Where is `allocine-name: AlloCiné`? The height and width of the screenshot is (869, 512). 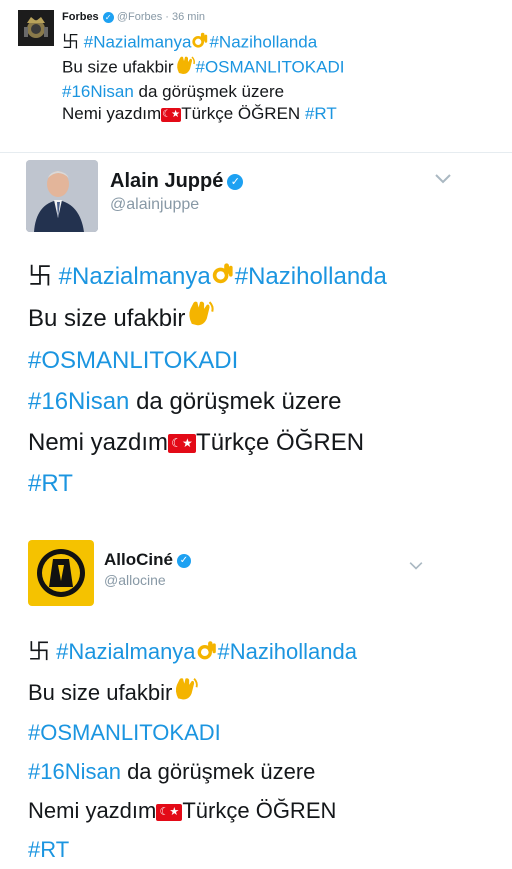
allocine-name: AlloCiné is located at coordinates (138, 559).